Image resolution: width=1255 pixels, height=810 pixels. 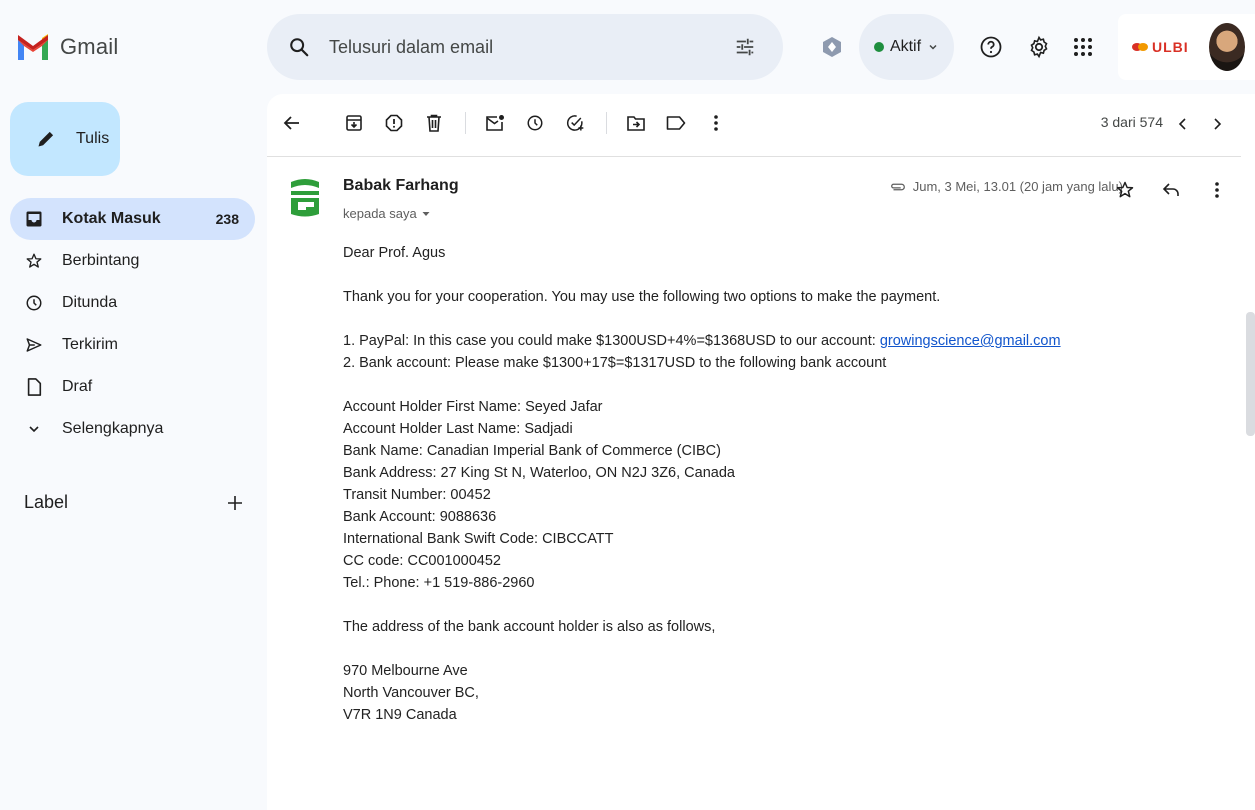 I want to click on help-button, so click(x=991, y=47).